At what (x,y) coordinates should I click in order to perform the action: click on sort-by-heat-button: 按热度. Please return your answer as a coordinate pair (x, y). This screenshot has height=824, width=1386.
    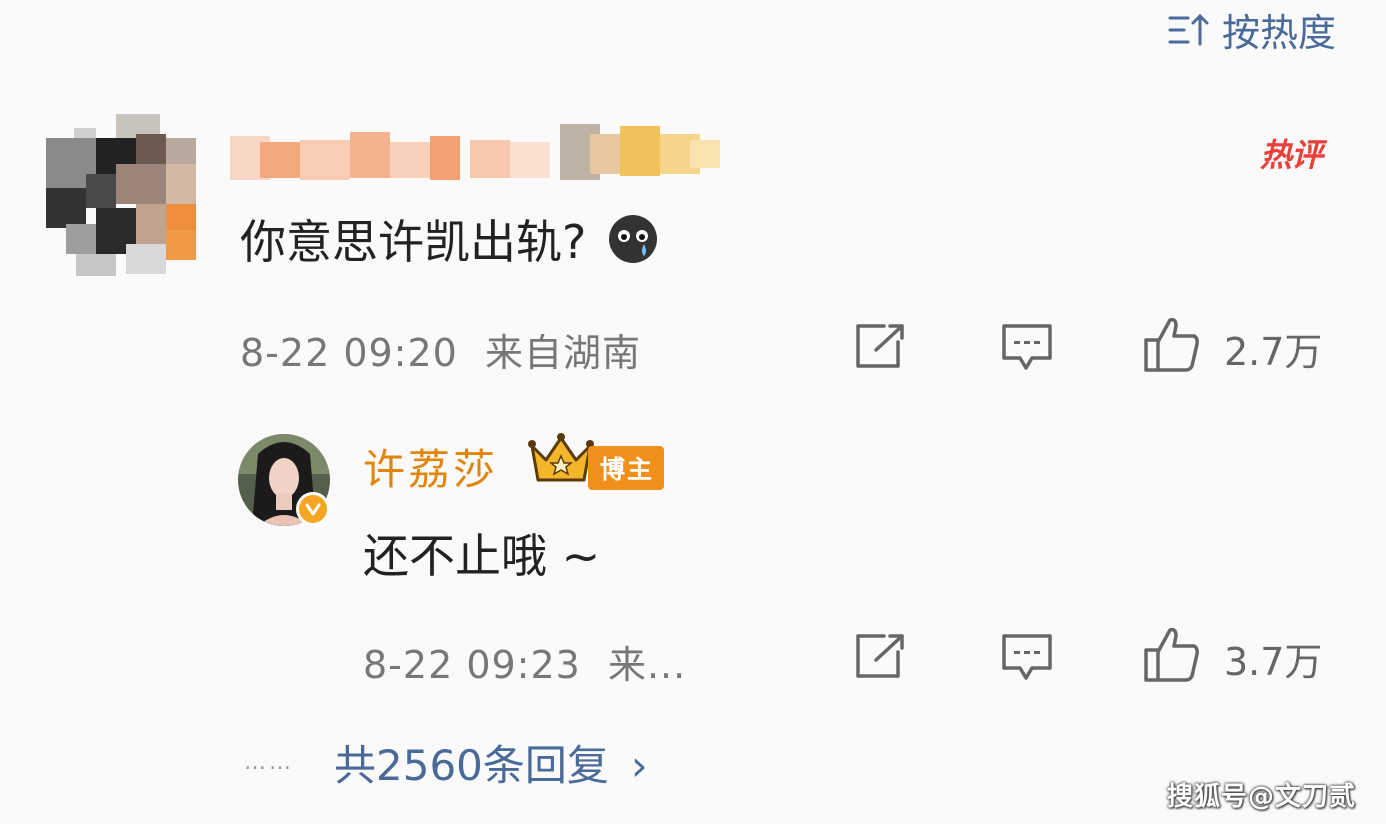
    Looking at the image, I should click on (1252, 29).